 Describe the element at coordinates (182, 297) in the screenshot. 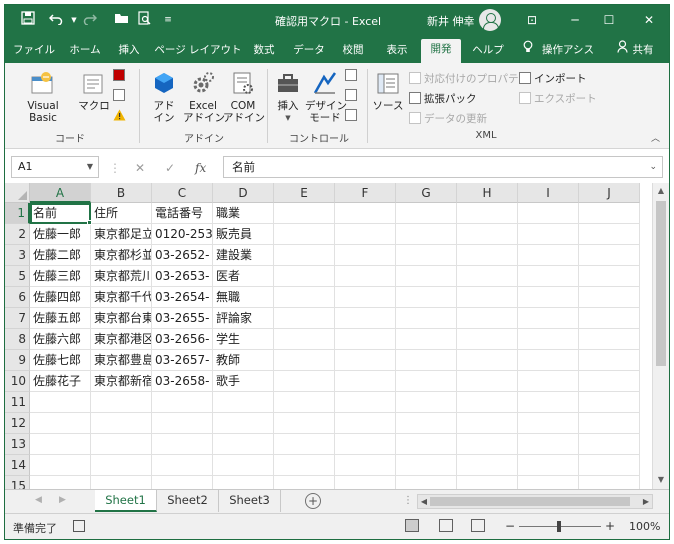

I see `cell: 03-2654-` at that location.